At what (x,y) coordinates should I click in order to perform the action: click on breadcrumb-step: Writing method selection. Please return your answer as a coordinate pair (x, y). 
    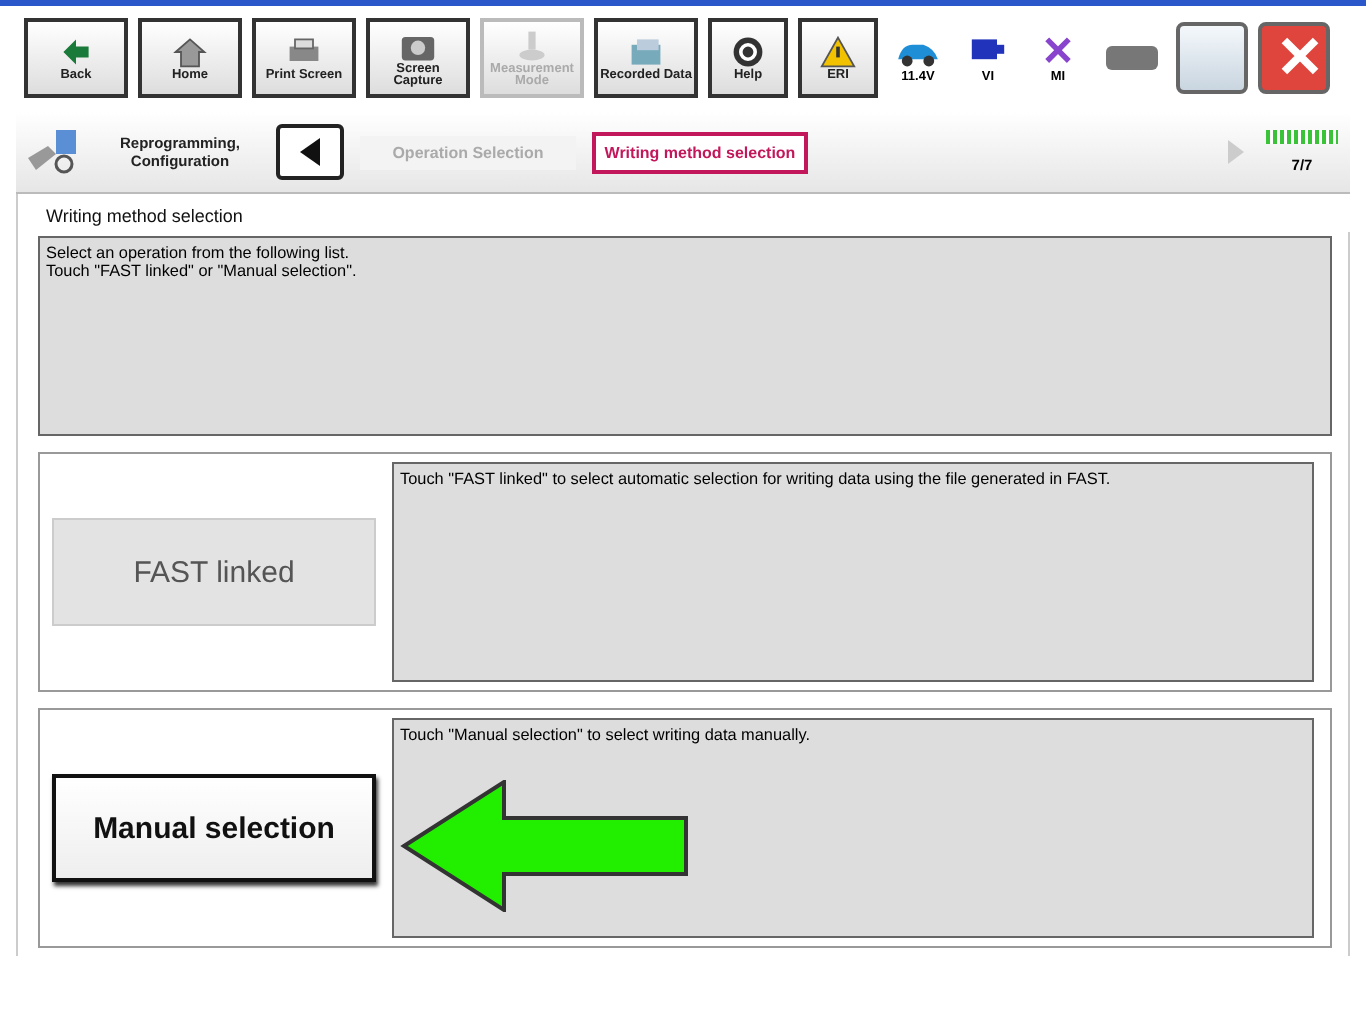
    Looking at the image, I should click on (700, 152).